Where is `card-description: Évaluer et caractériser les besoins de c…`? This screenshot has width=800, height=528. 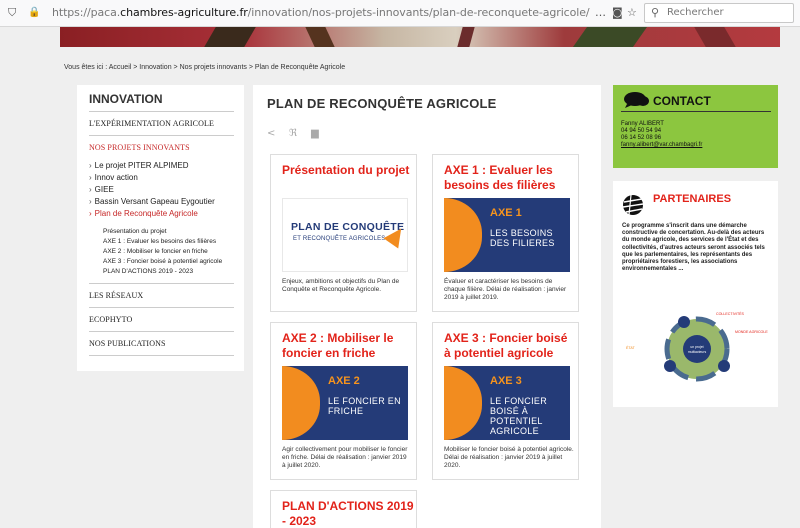
card-description: Évaluer et caractériser les besoins de c… is located at coordinates (505, 289).